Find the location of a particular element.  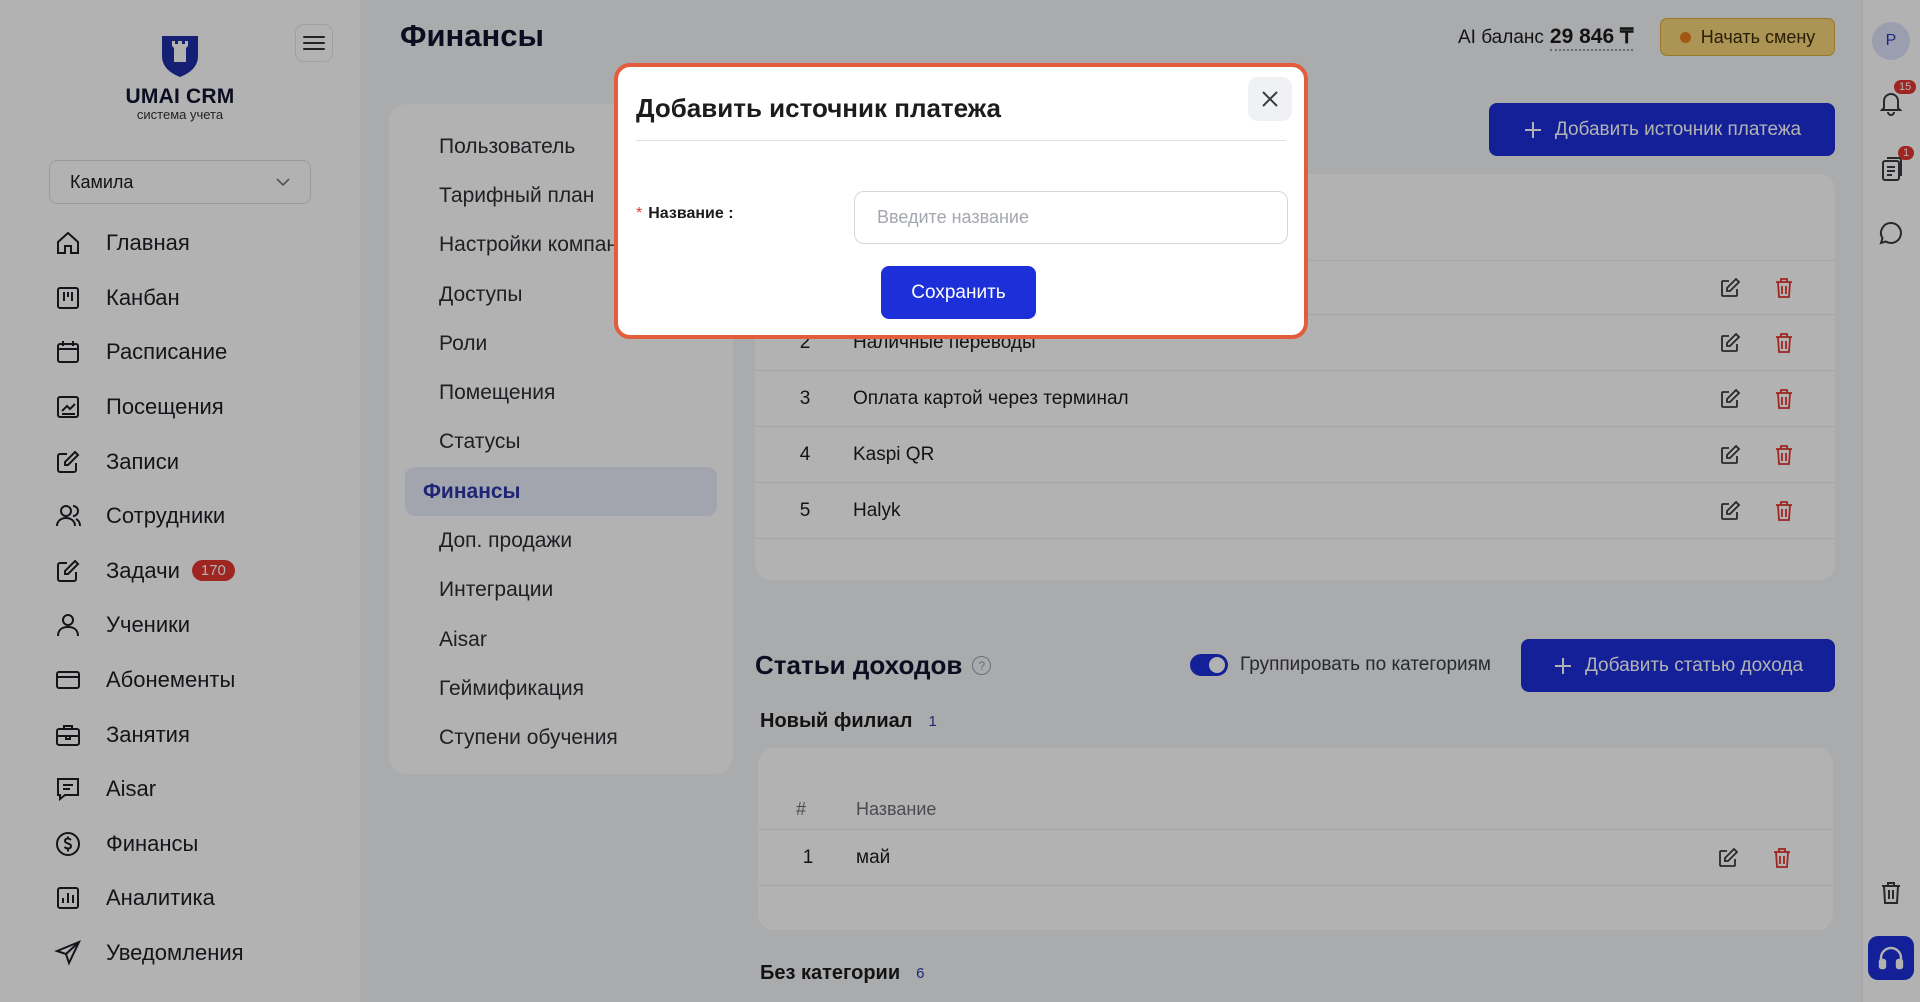

name-field-label: * Название : is located at coordinates (685, 214).